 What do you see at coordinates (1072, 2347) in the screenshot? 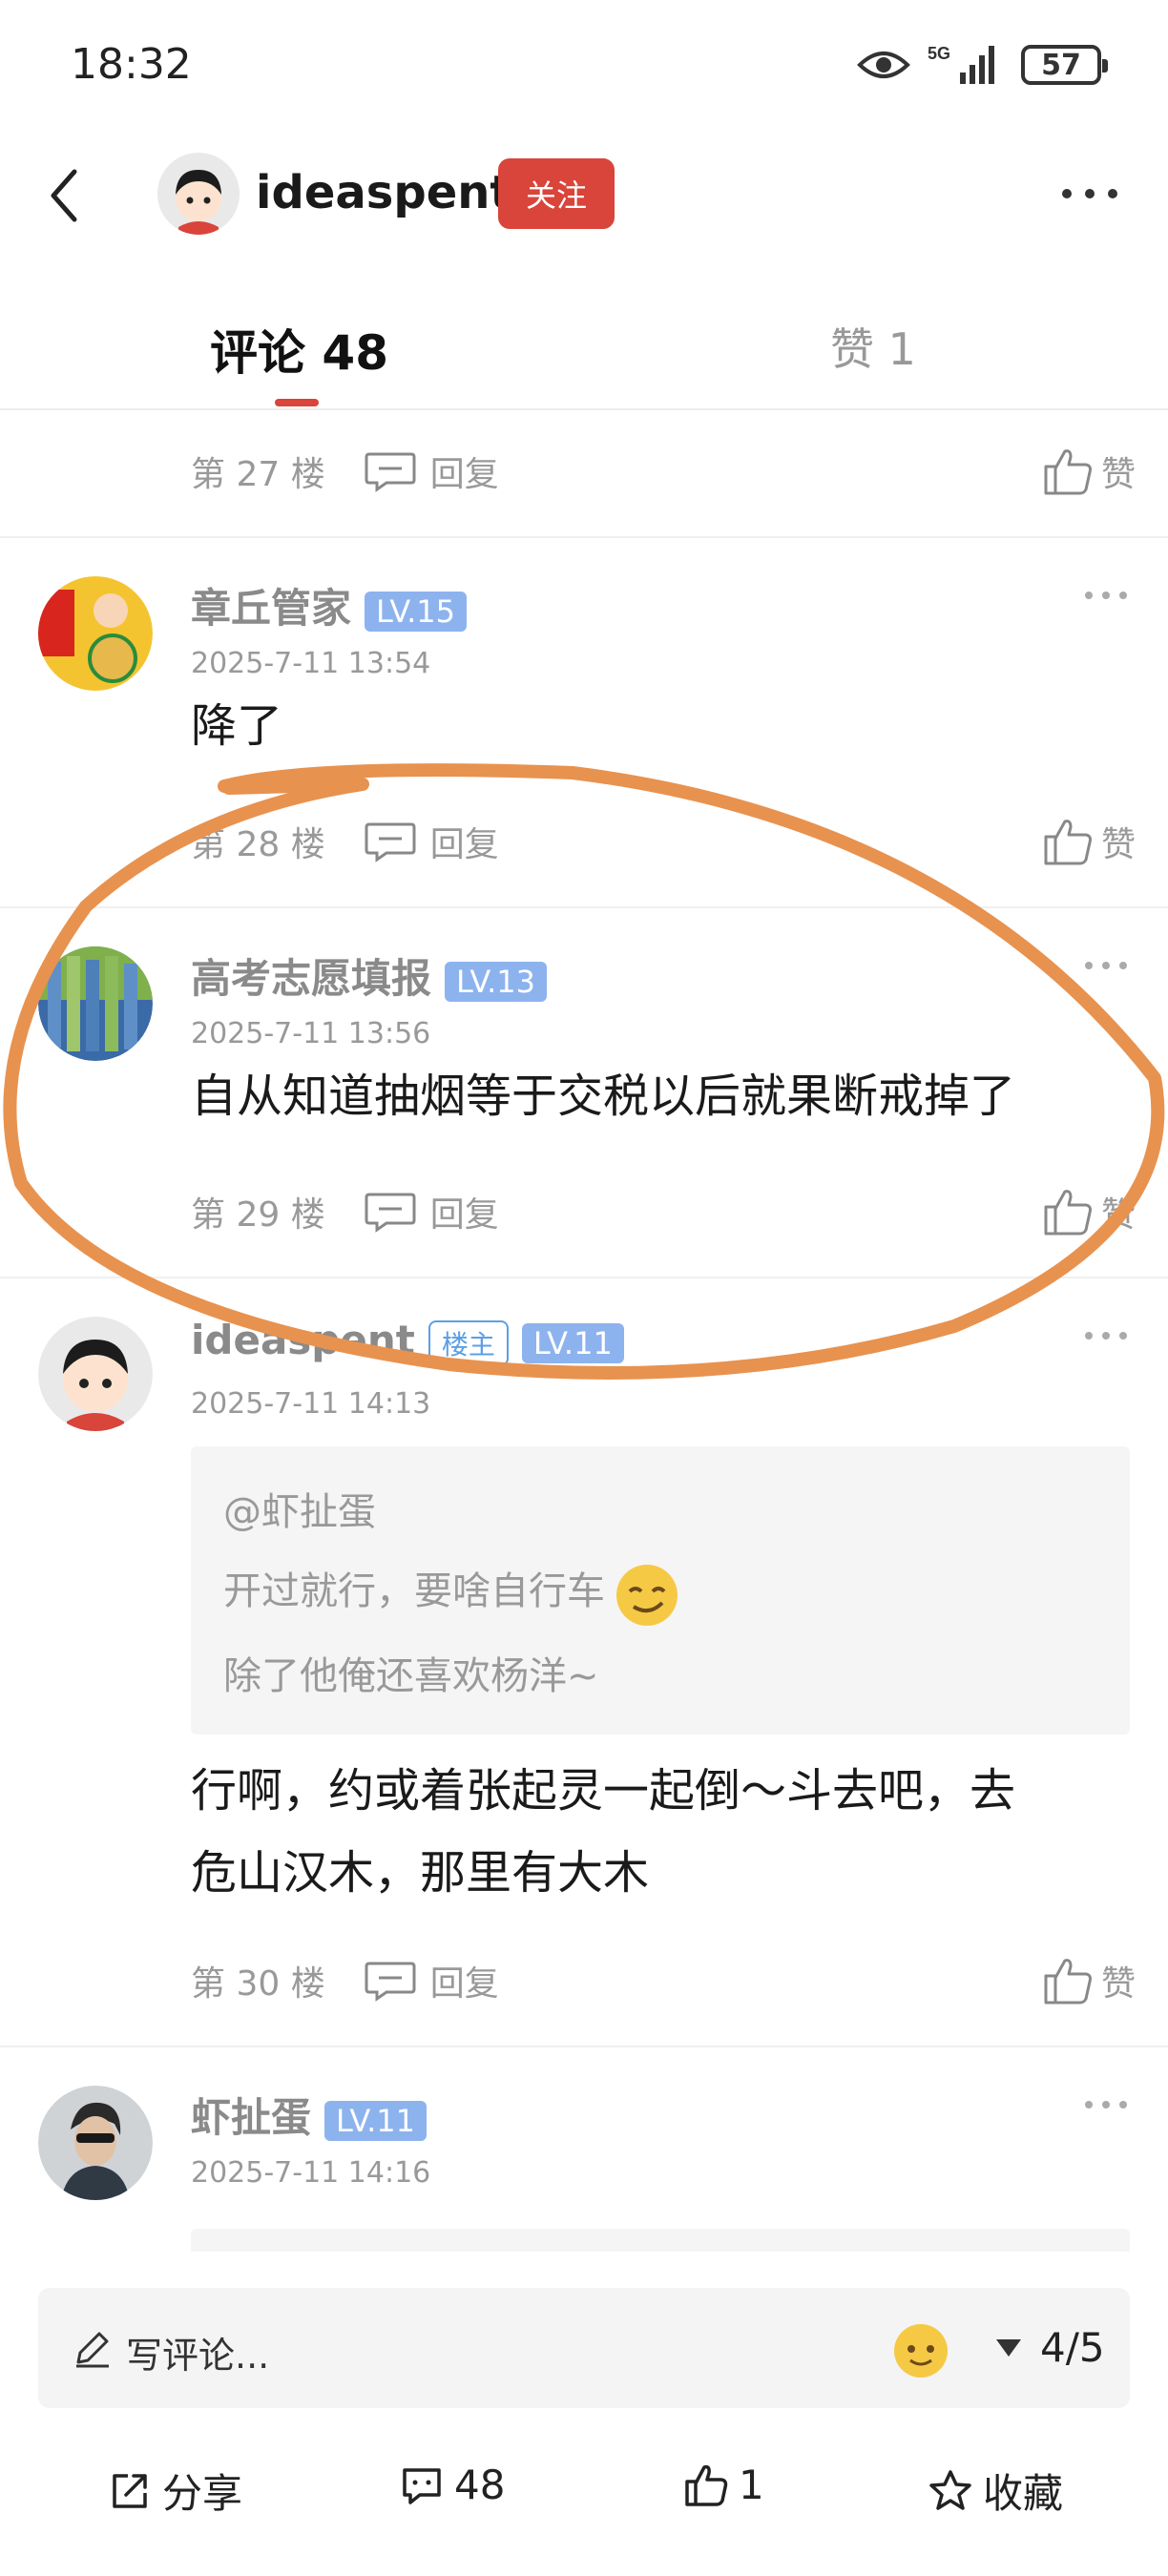
I see `page-indicator: 4/5` at bounding box center [1072, 2347].